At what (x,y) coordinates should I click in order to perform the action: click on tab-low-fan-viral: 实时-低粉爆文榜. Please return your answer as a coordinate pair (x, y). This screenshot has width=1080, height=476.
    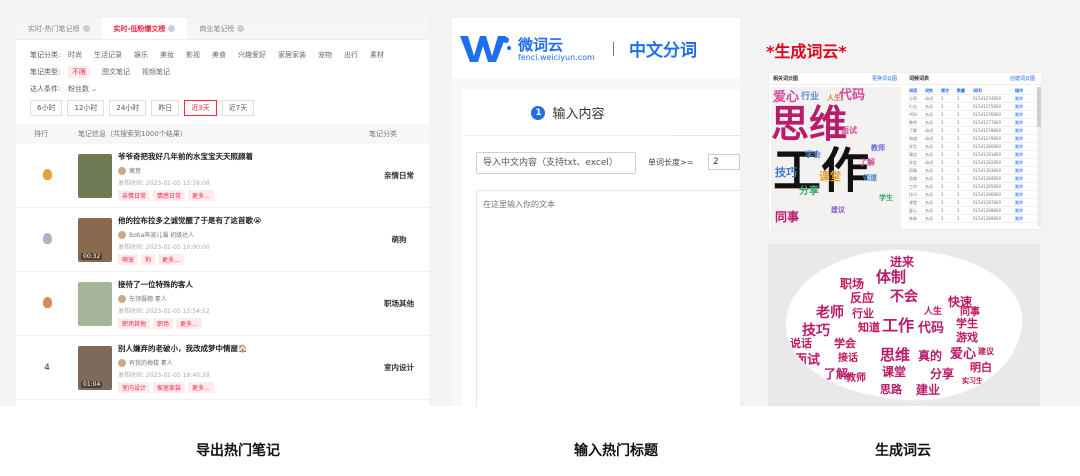
    Looking at the image, I should click on (144, 28).